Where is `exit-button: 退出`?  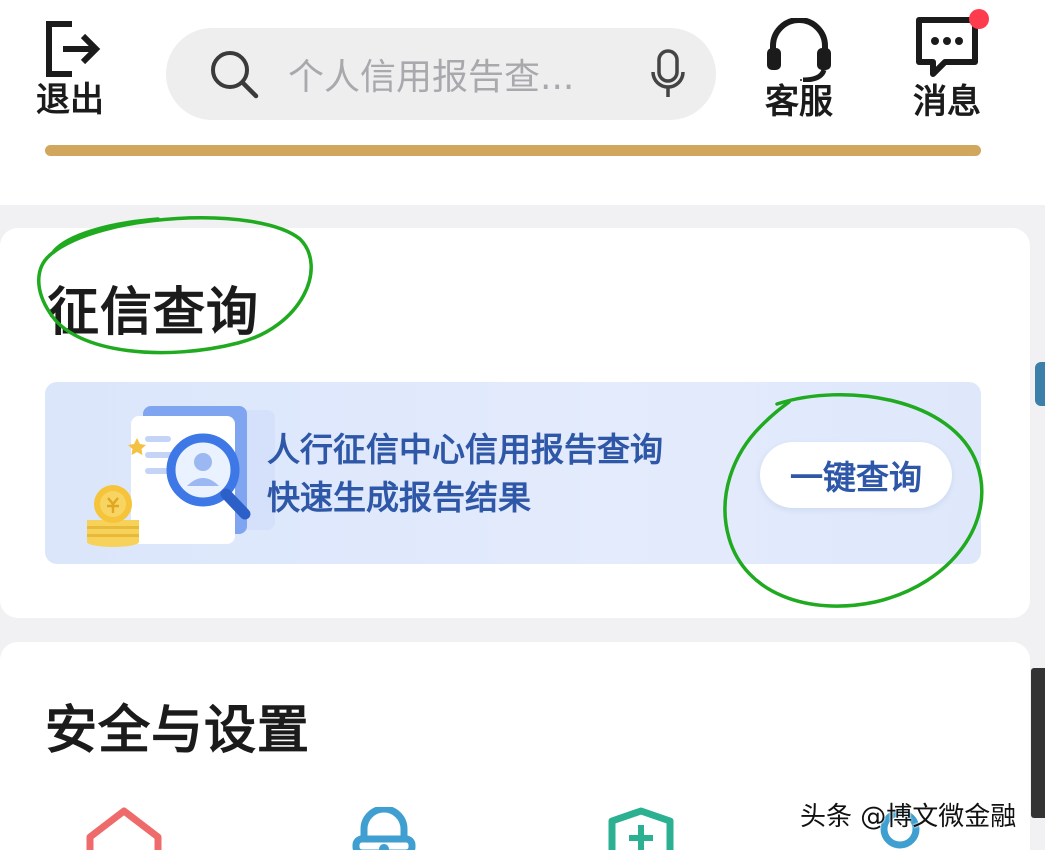
exit-button: 退出 is located at coordinates (70, 73).